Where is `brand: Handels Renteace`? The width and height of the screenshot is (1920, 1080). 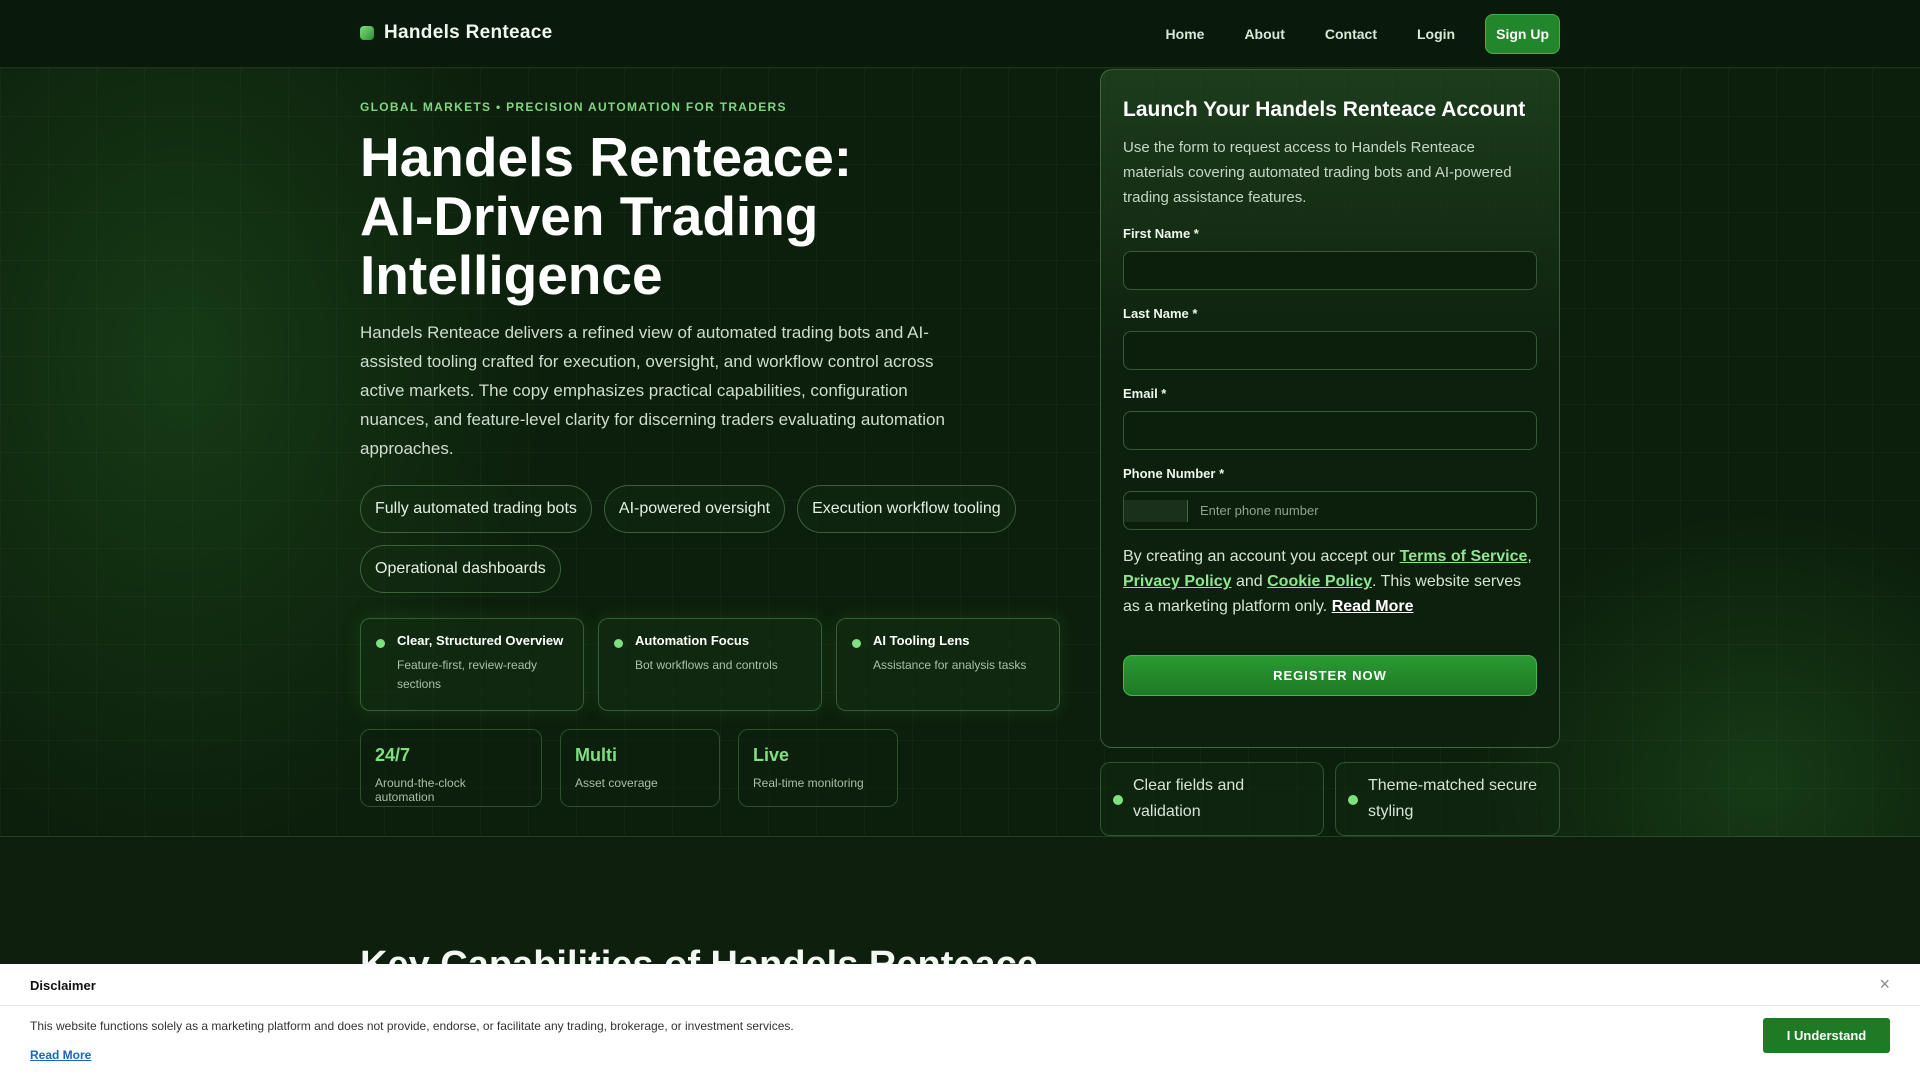
brand: Handels Renteace is located at coordinates (456, 33).